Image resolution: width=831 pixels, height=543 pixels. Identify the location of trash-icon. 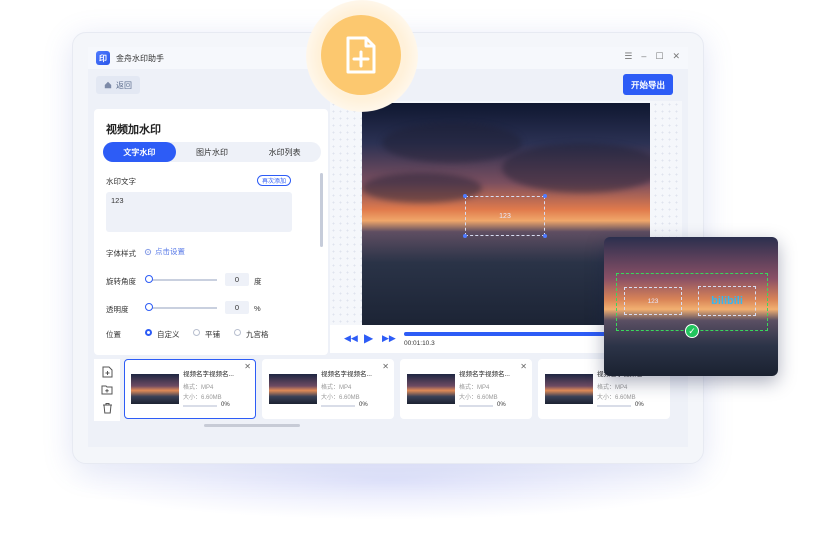
(107, 408).